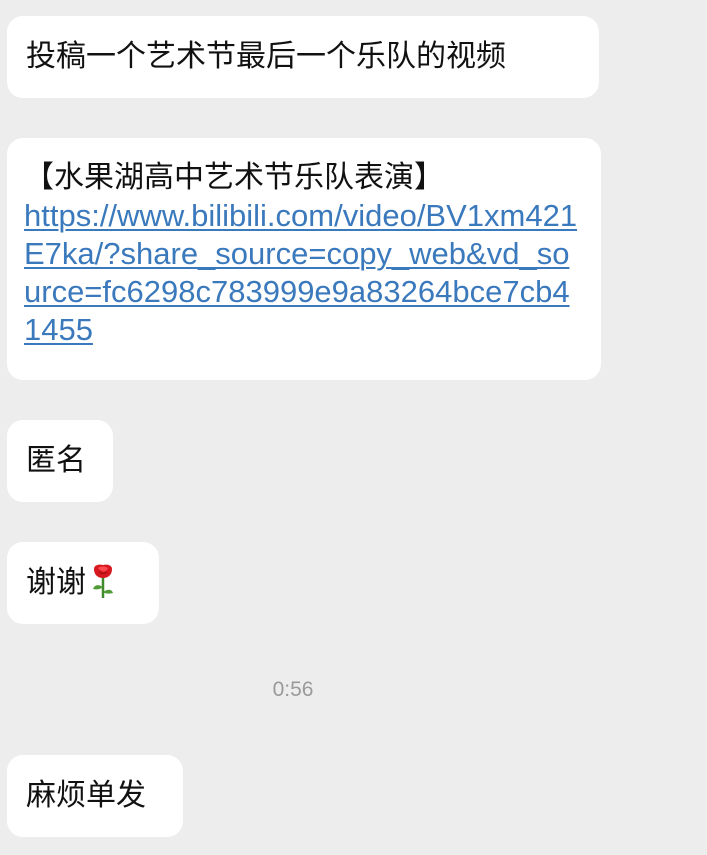  Describe the element at coordinates (234, 177) in the screenshot. I see `video-title: 【水果湖高中艺术节乐队表演】` at that location.